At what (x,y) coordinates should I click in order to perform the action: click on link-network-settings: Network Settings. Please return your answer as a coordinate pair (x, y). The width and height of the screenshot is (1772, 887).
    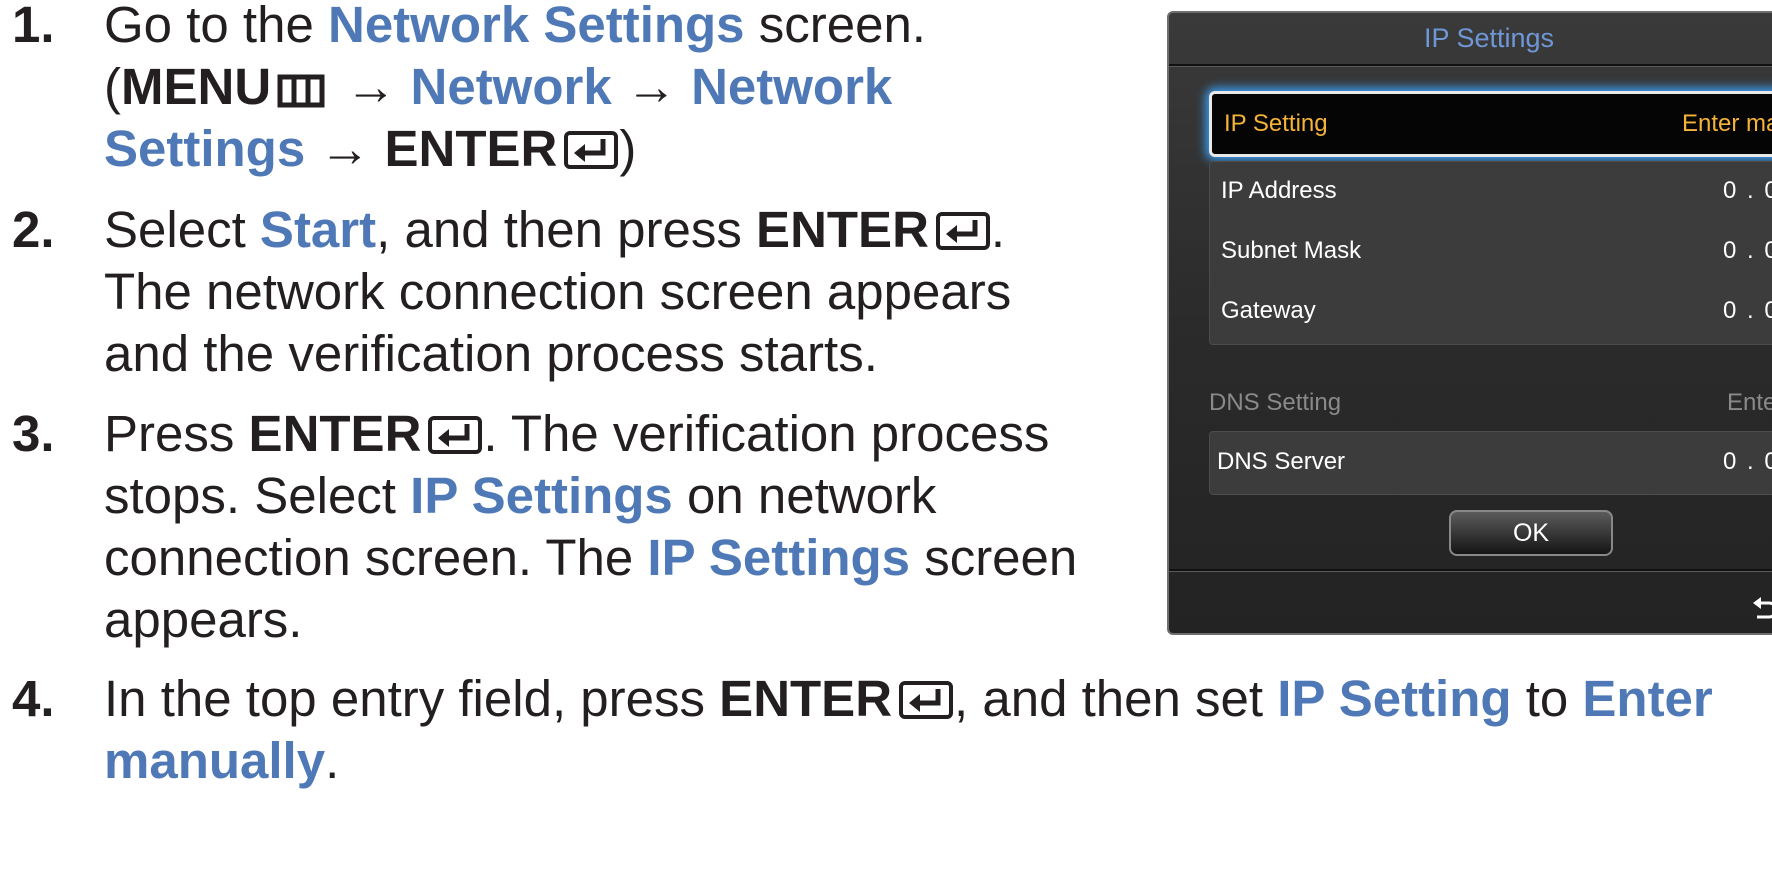
    Looking at the image, I should click on (536, 26).